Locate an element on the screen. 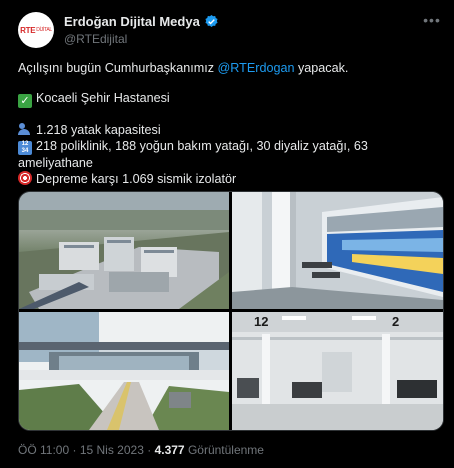 Image resolution: width=454 pixels, height=468 pixels. photo-aerial-view is located at coordinates (124, 250).